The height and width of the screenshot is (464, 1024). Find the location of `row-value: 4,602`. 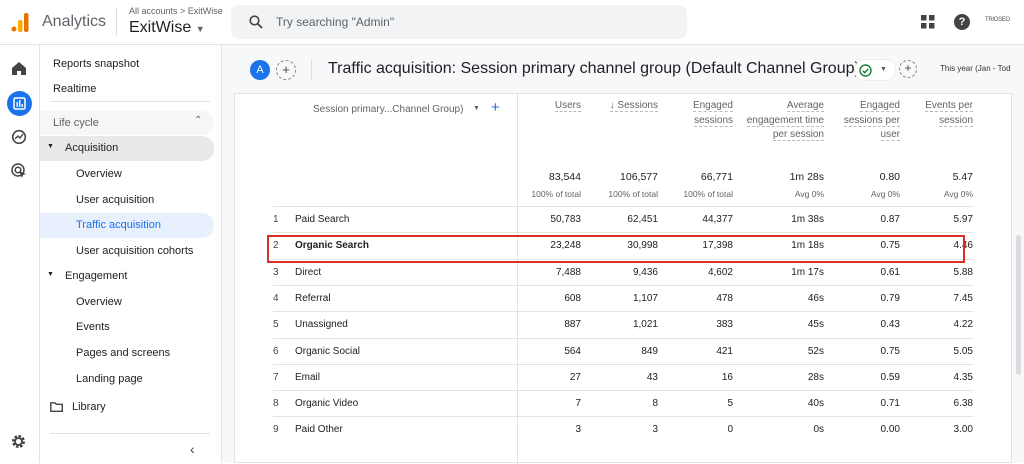

row-value: 4,602 is located at coordinates (720, 272).